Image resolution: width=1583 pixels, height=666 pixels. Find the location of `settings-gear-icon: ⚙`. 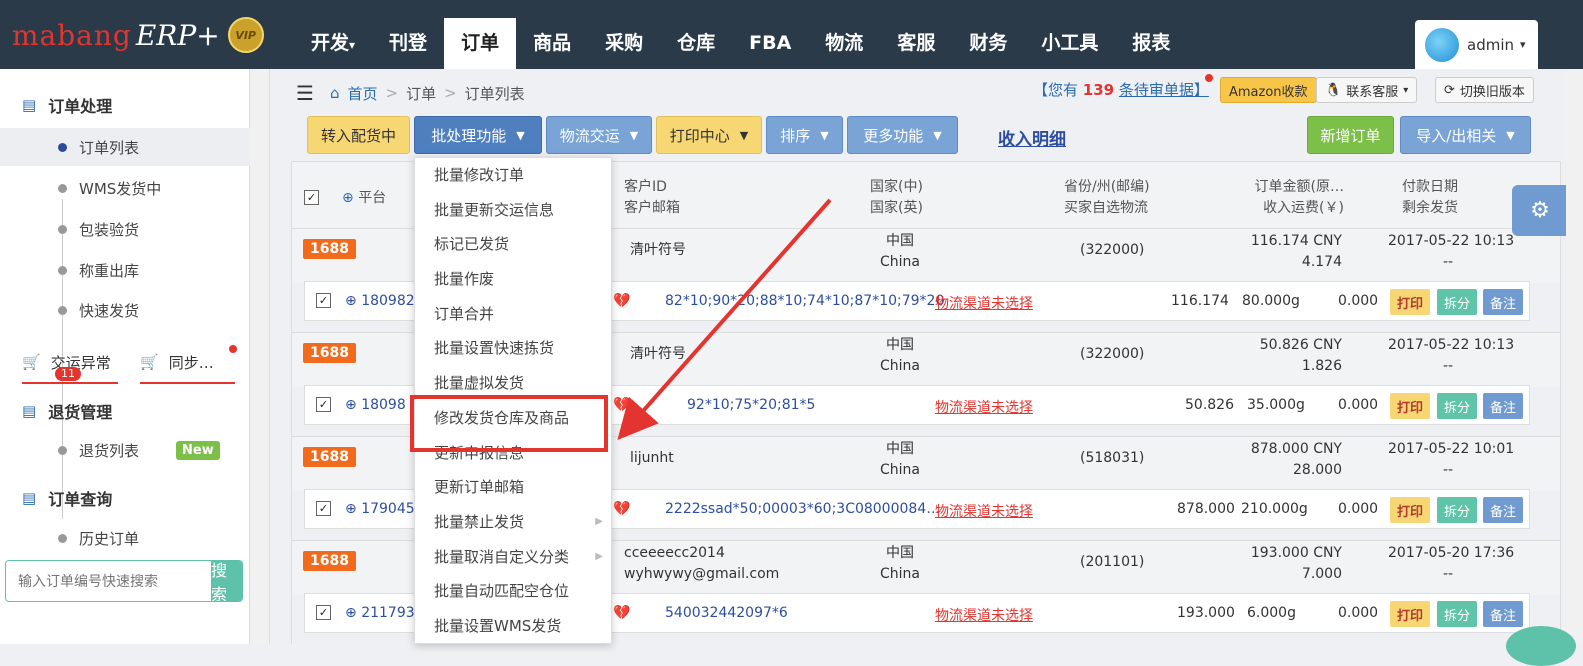

settings-gear-icon: ⚙ is located at coordinates (1540, 210).